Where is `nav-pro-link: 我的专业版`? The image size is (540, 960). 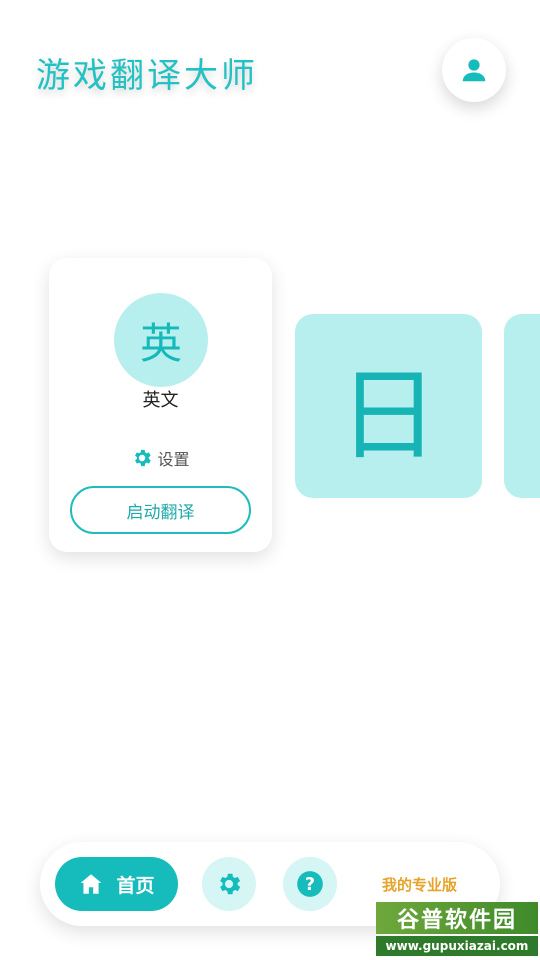
nav-pro-link: 我的专业版 is located at coordinates (419, 884).